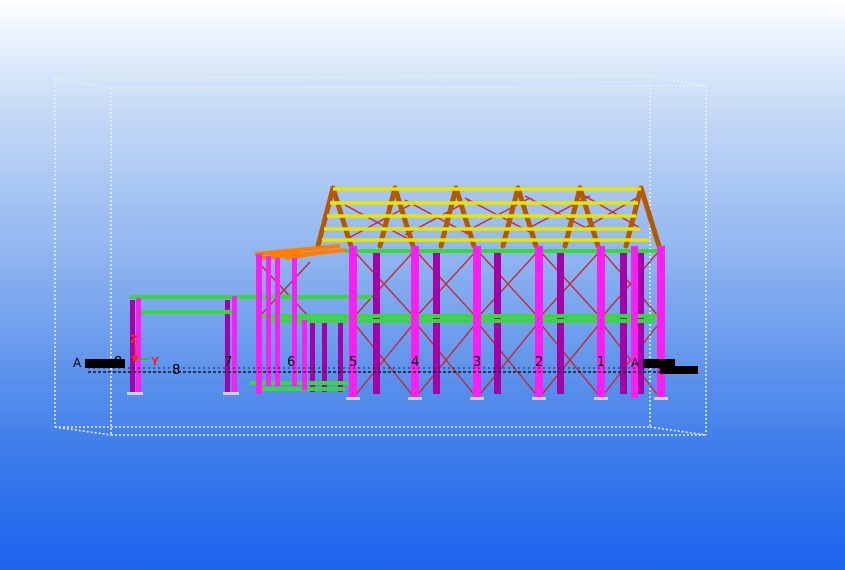 This screenshot has height=570, width=845. I want to click on grid-label-2: 2, so click(539, 362).